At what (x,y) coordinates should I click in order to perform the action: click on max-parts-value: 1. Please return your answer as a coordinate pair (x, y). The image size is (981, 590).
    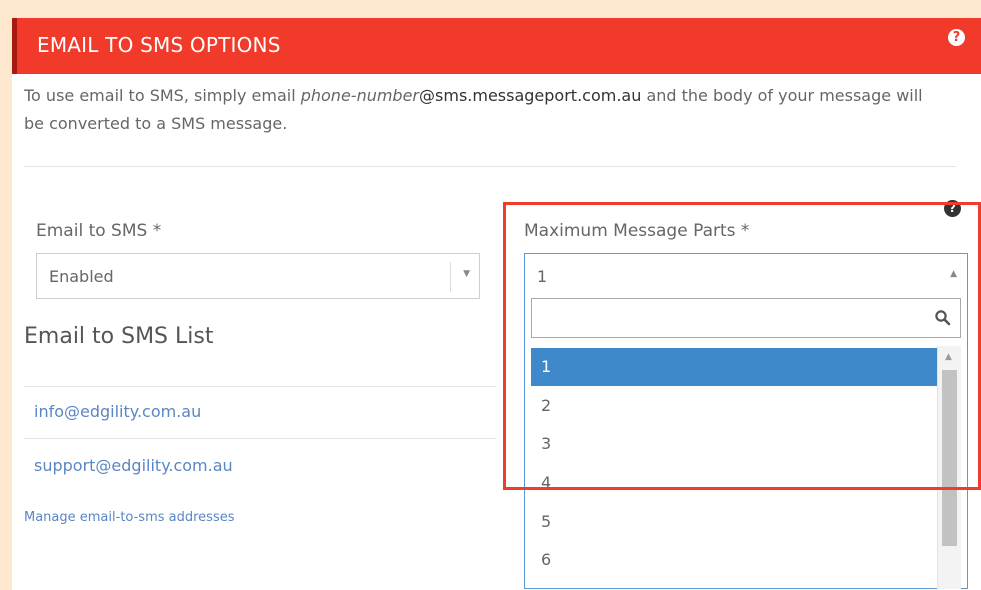
    Looking at the image, I should click on (542, 276).